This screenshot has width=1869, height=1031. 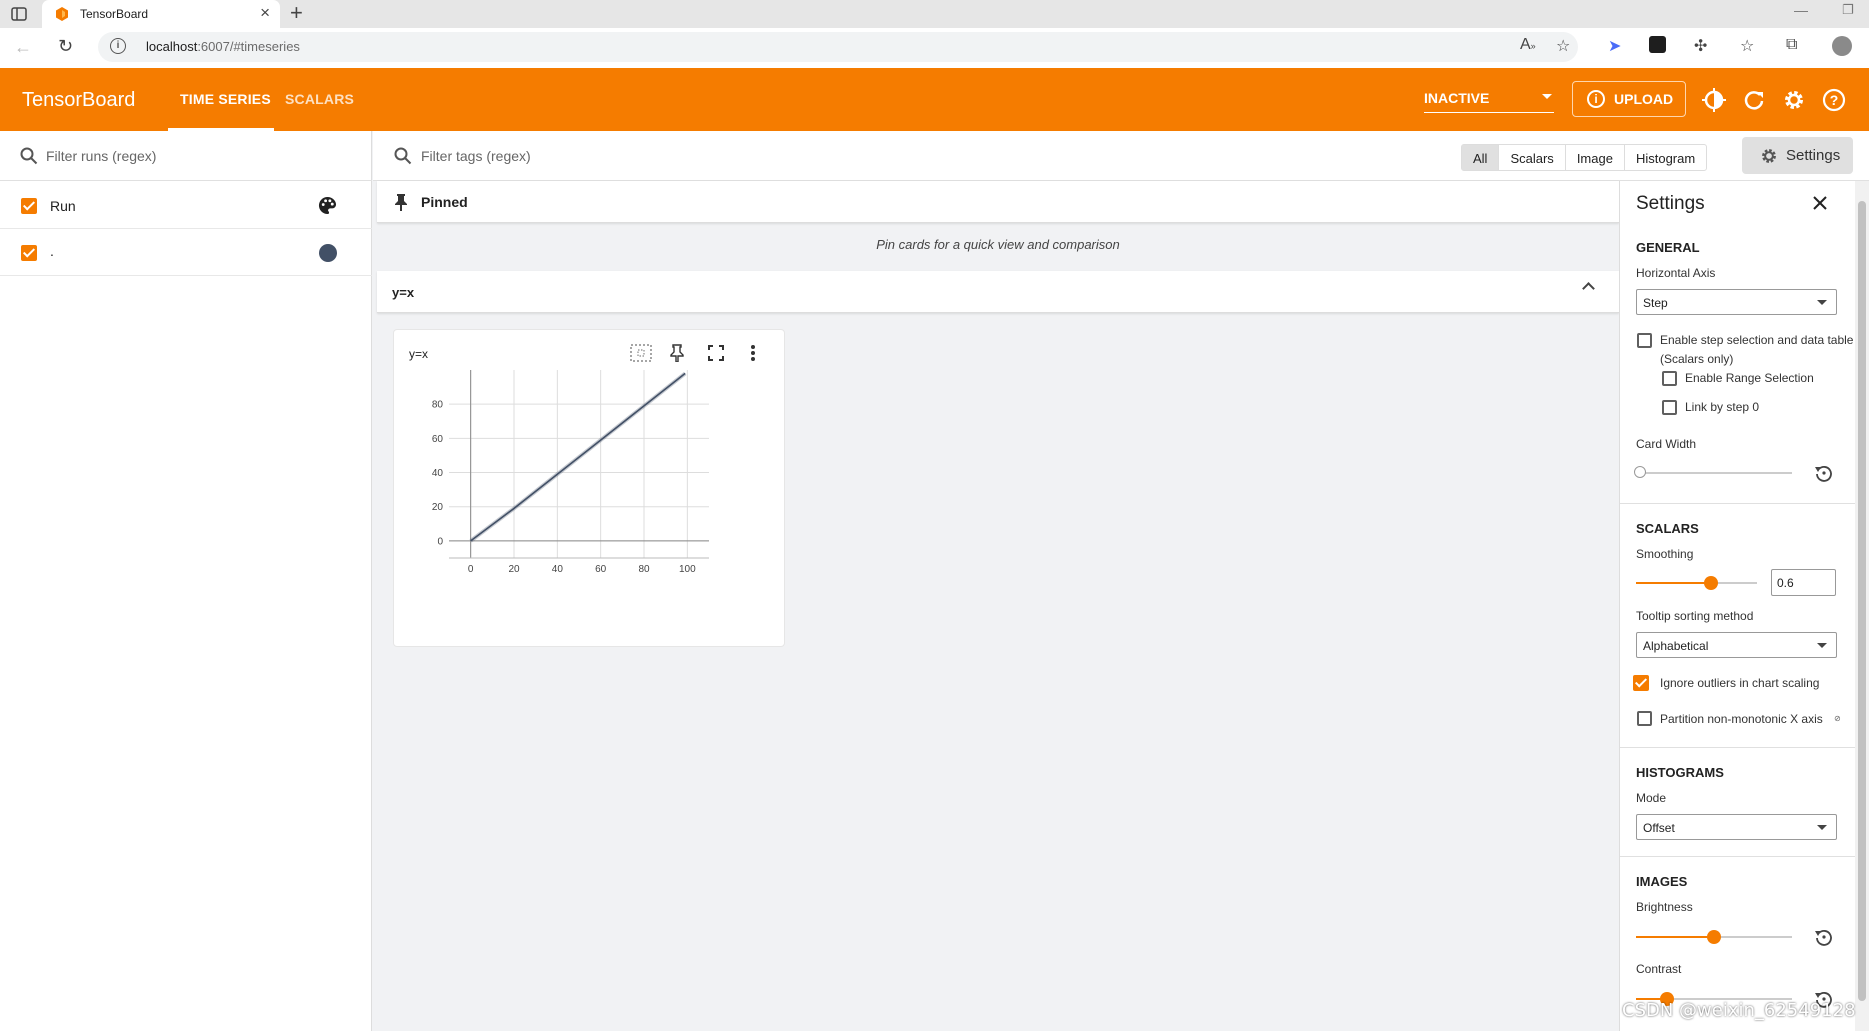 What do you see at coordinates (716, 353) in the screenshot?
I see `fullscreen-icon` at bounding box center [716, 353].